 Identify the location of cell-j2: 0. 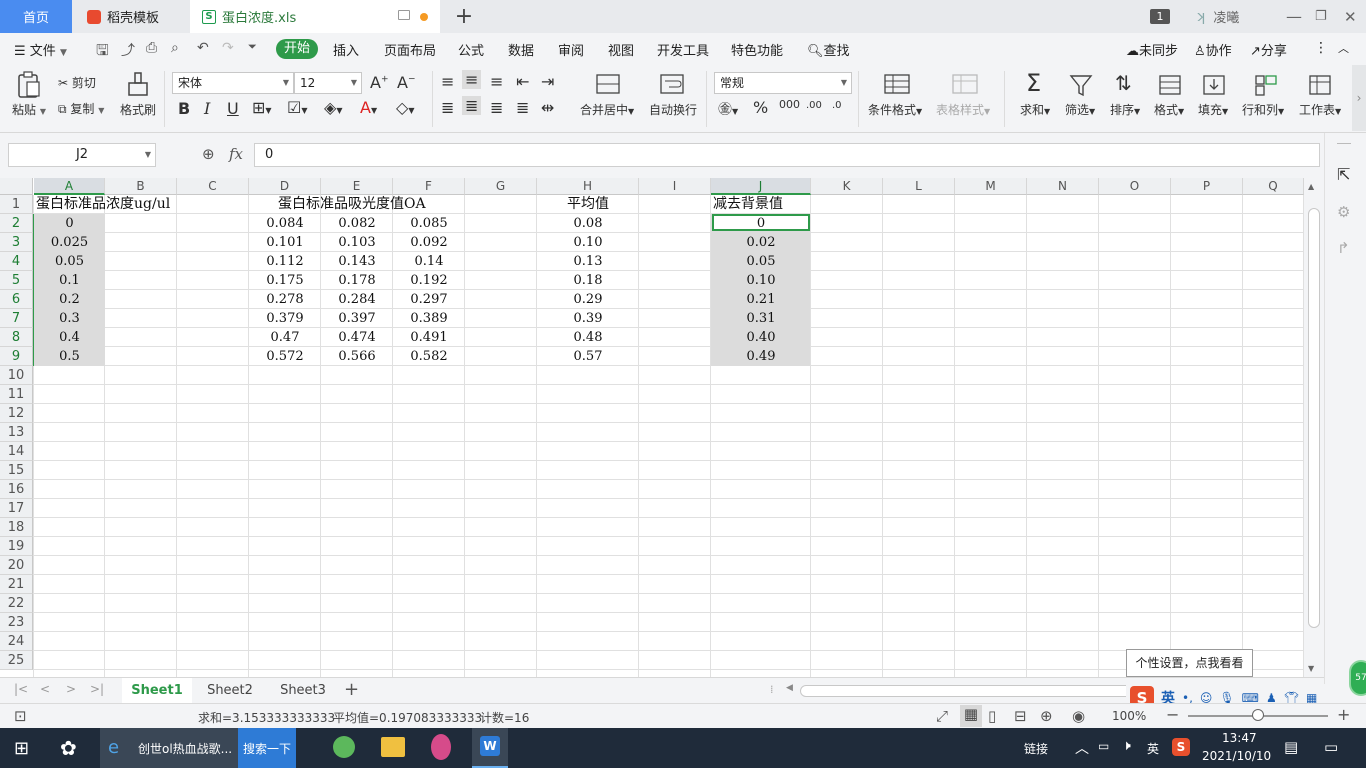
(761, 223).